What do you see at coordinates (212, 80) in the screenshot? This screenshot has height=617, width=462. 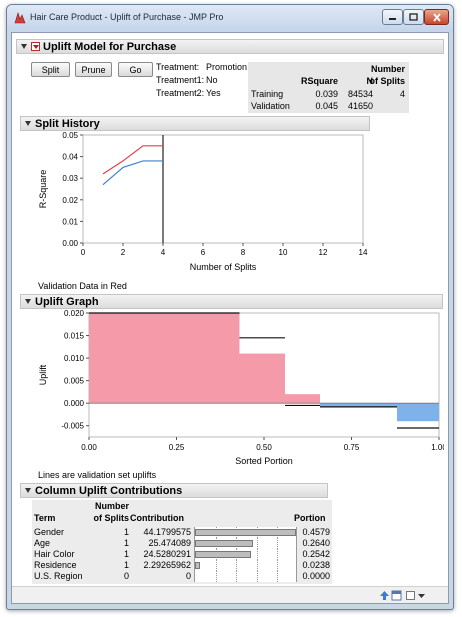 I see `treatment1-value: No` at bounding box center [212, 80].